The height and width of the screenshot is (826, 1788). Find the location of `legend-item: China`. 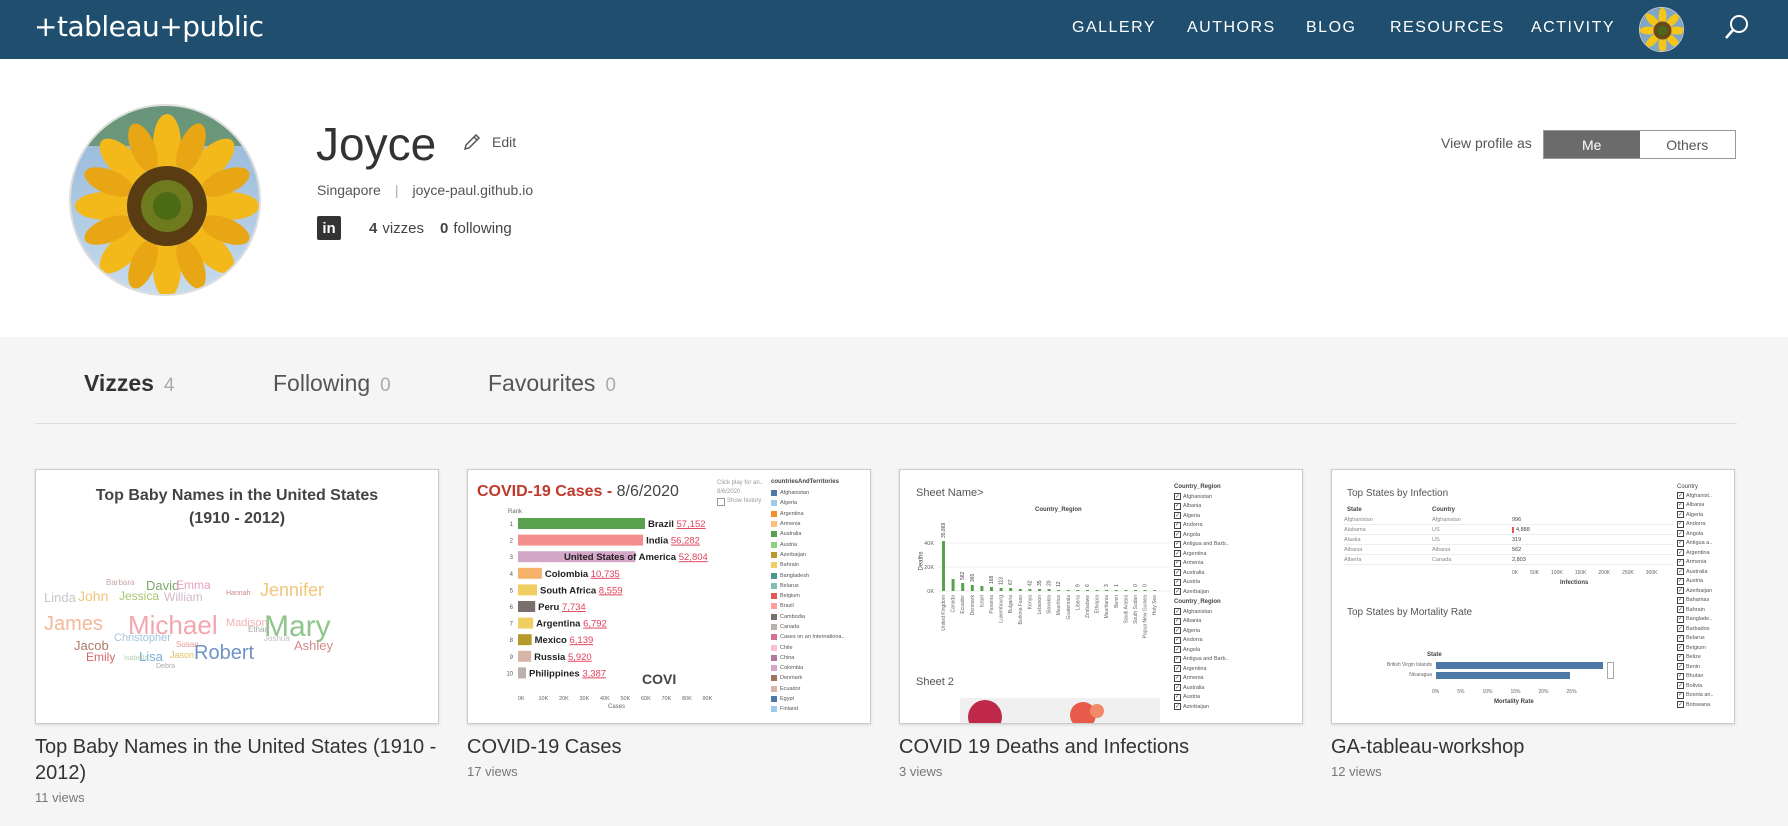

legend-item: China is located at coordinates (808, 658).